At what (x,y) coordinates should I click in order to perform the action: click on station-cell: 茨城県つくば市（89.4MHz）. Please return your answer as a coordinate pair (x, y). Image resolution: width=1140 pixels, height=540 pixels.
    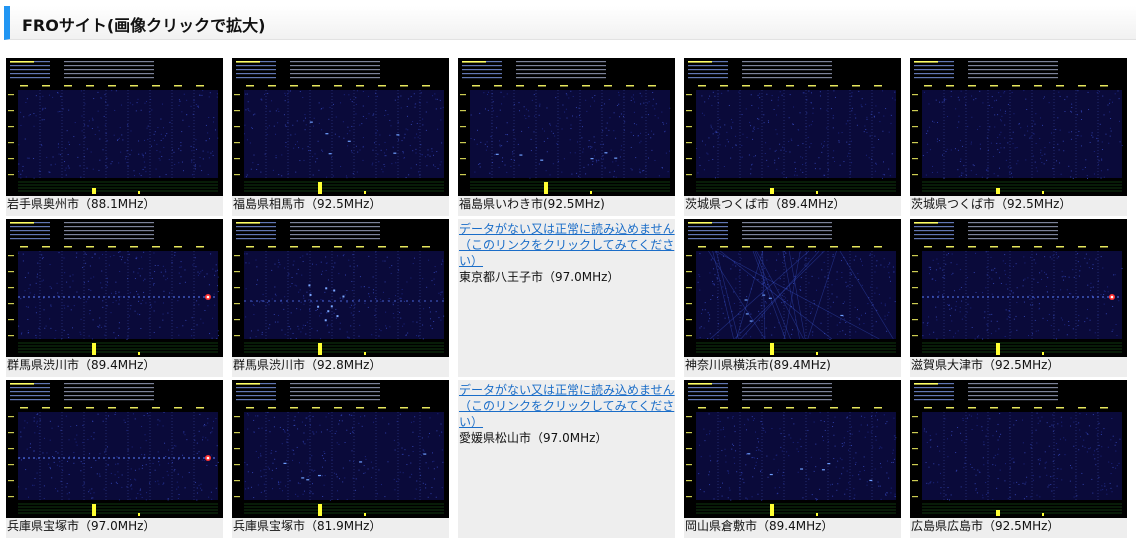
    Looking at the image, I should click on (792, 137).